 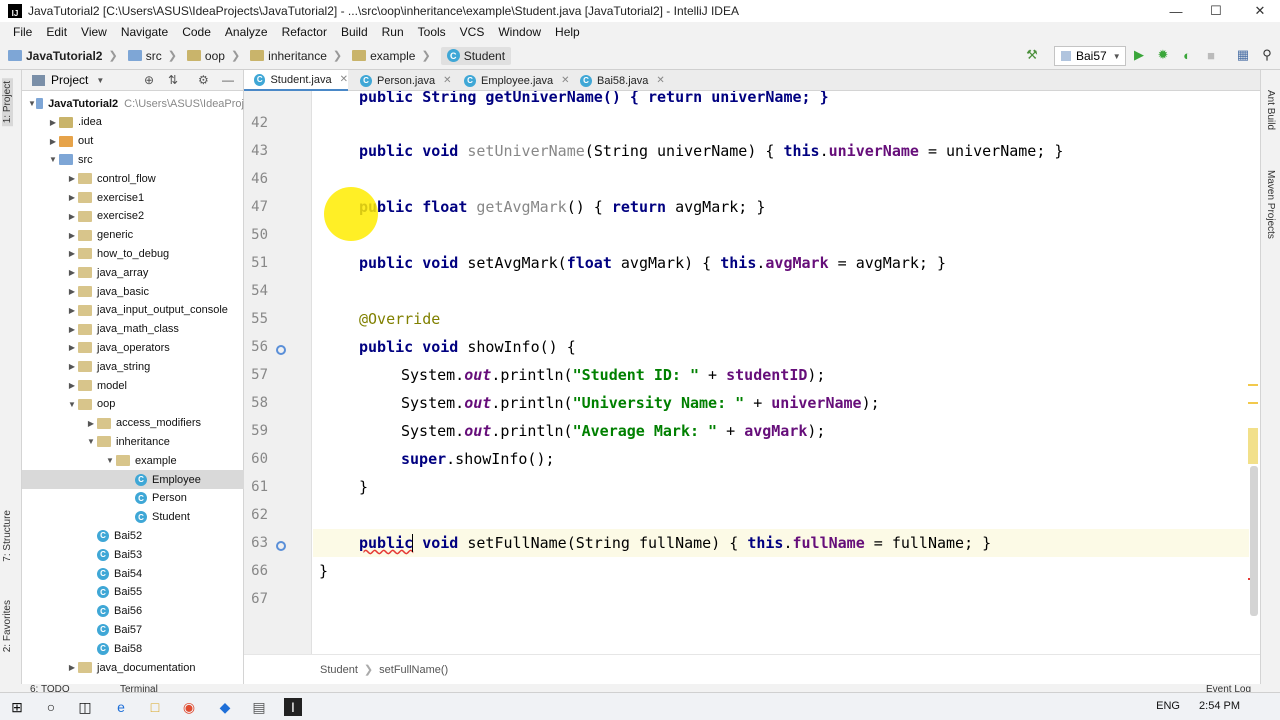 I want to click on tree-item: C Student, so click(x=133, y=517).